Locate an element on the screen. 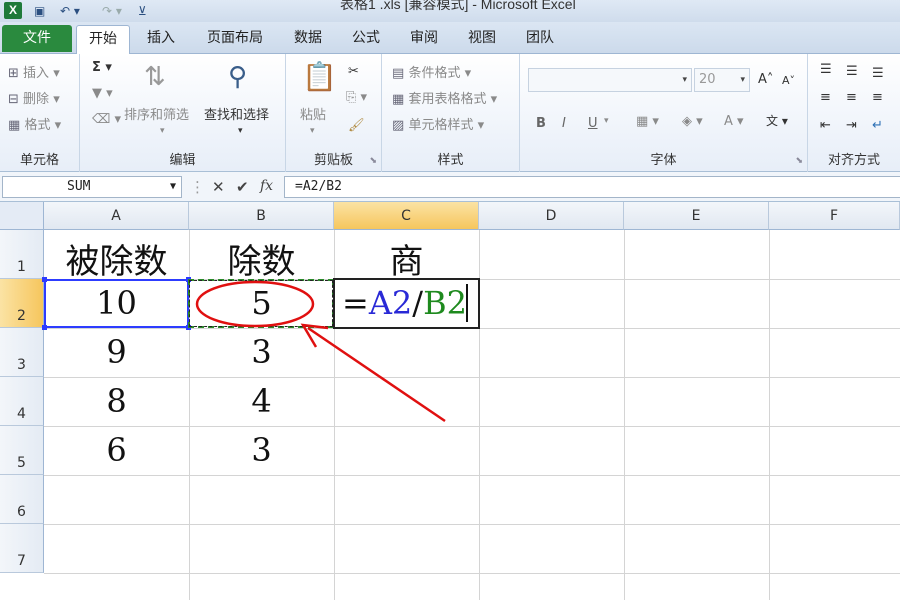 The width and height of the screenshot is (900, 600). formula-input: =A2/B2 is located at coordinates (592, 187).